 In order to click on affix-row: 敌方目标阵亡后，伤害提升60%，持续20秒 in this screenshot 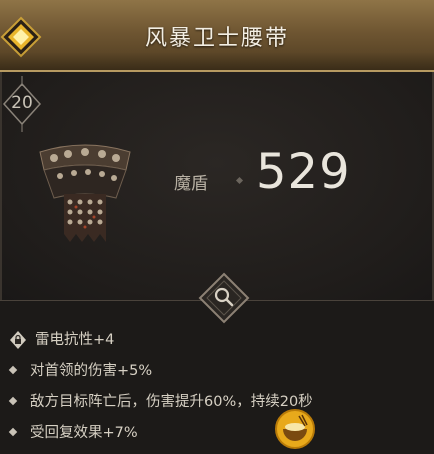, I will do `click(160, 400)`.